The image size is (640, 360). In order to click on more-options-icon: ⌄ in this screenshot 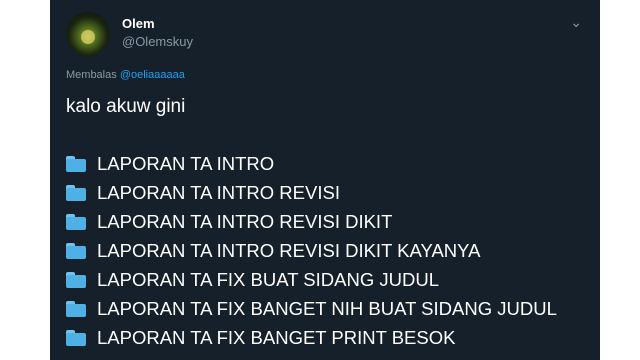, I will do `click(576, 22)`.